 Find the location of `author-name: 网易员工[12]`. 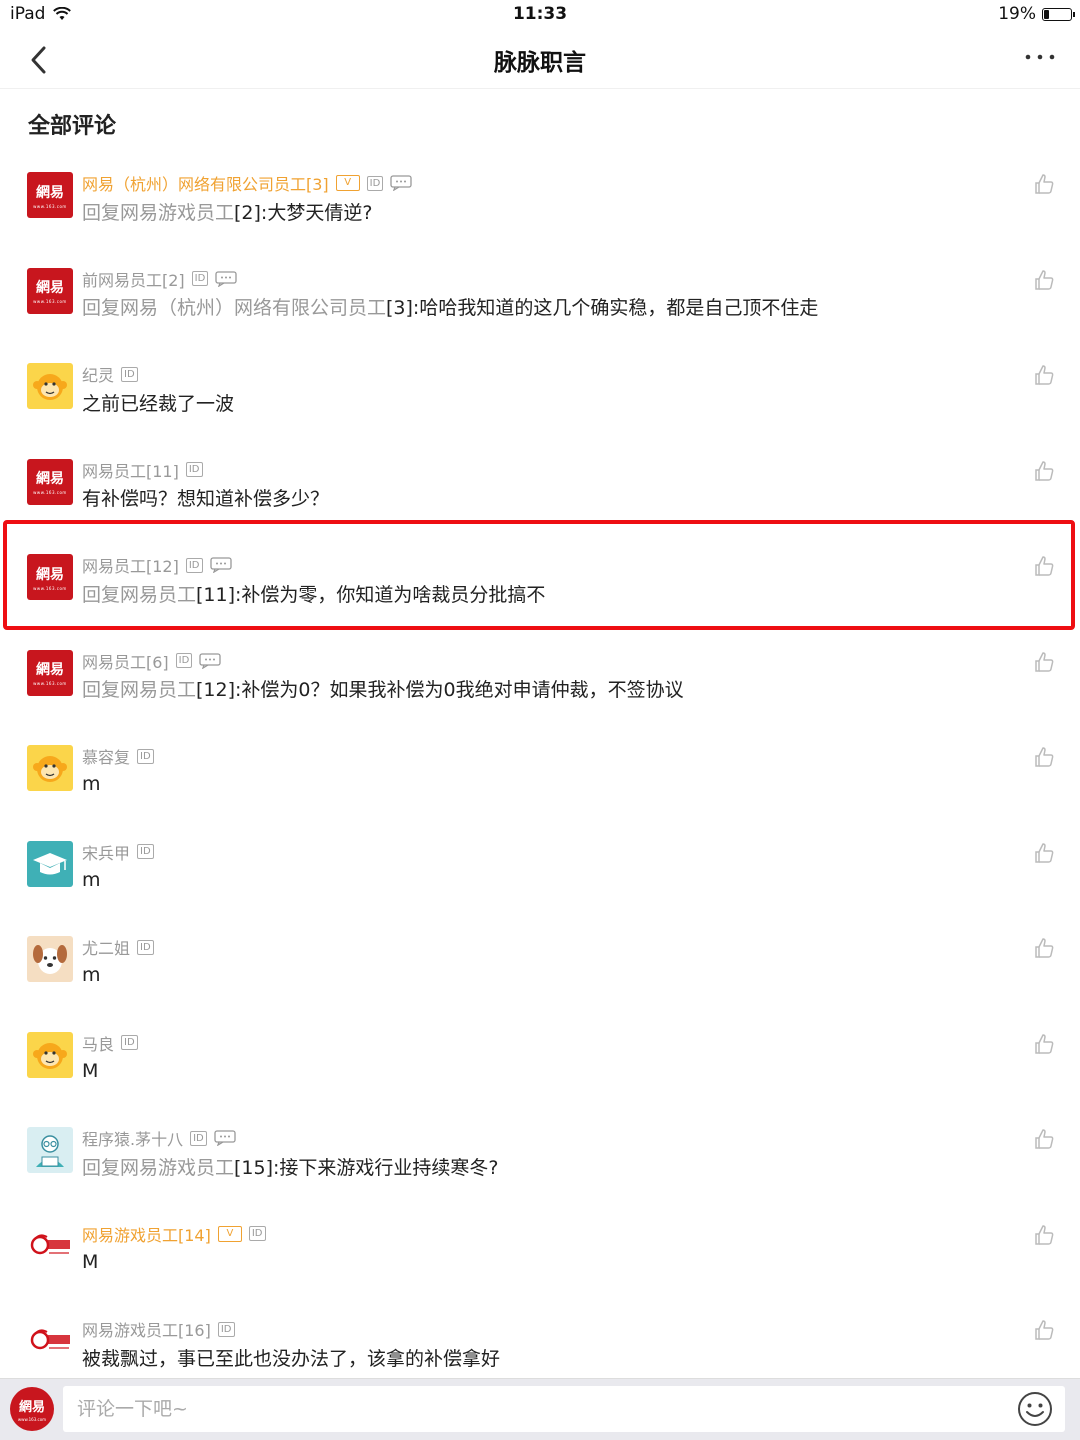

author-name: 网易员工[12] is located at coordinates (130, 565).